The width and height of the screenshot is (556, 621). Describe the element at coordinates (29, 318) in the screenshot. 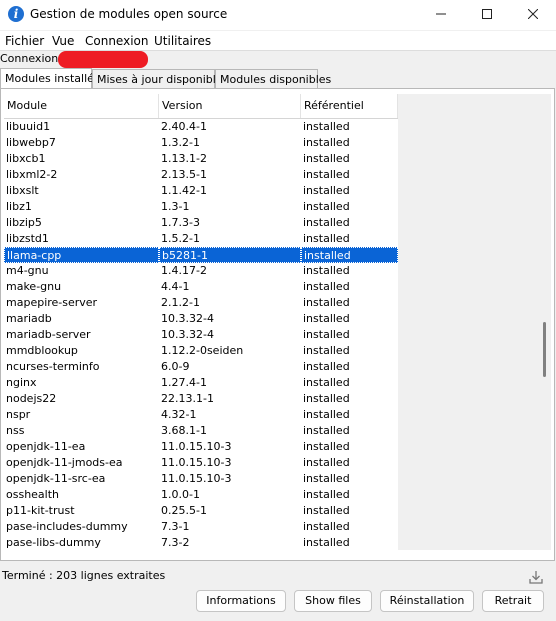

I see `cell-module: mariadb` at that location.